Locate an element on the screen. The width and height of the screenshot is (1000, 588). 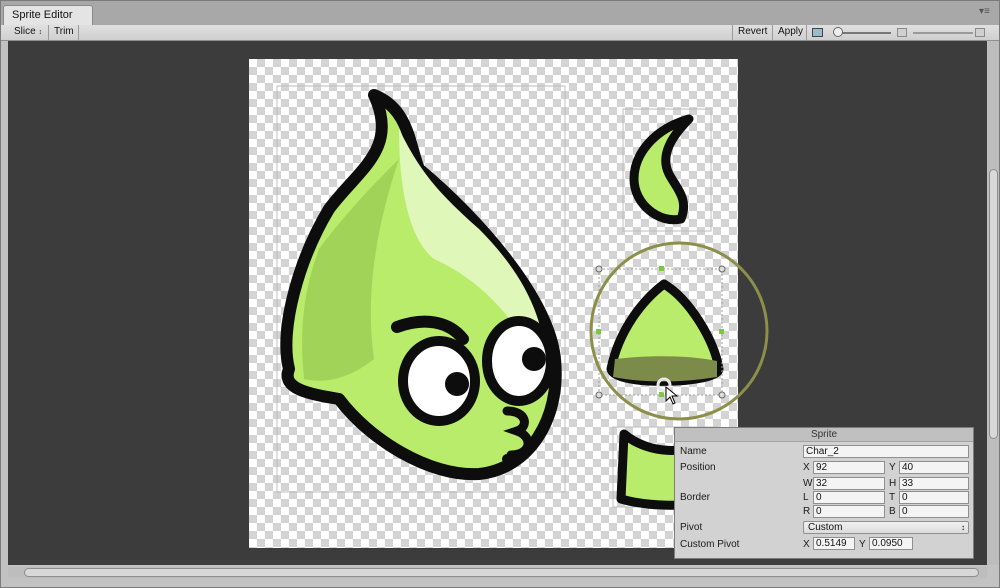
panel-title: Sprite is located at coordinates (824, 435).